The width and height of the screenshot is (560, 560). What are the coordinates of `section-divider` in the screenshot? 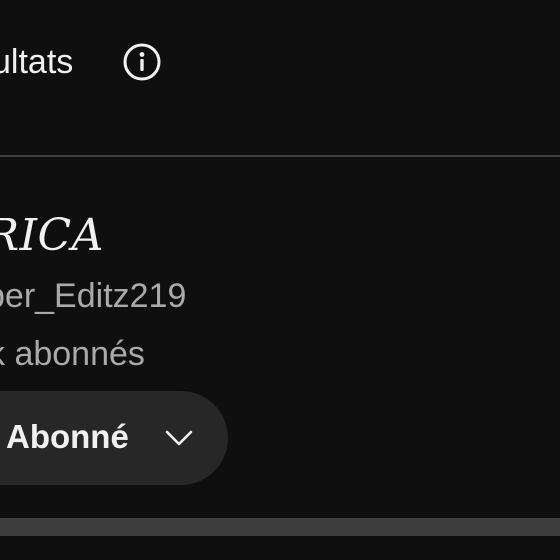 It's located at (280, 156).